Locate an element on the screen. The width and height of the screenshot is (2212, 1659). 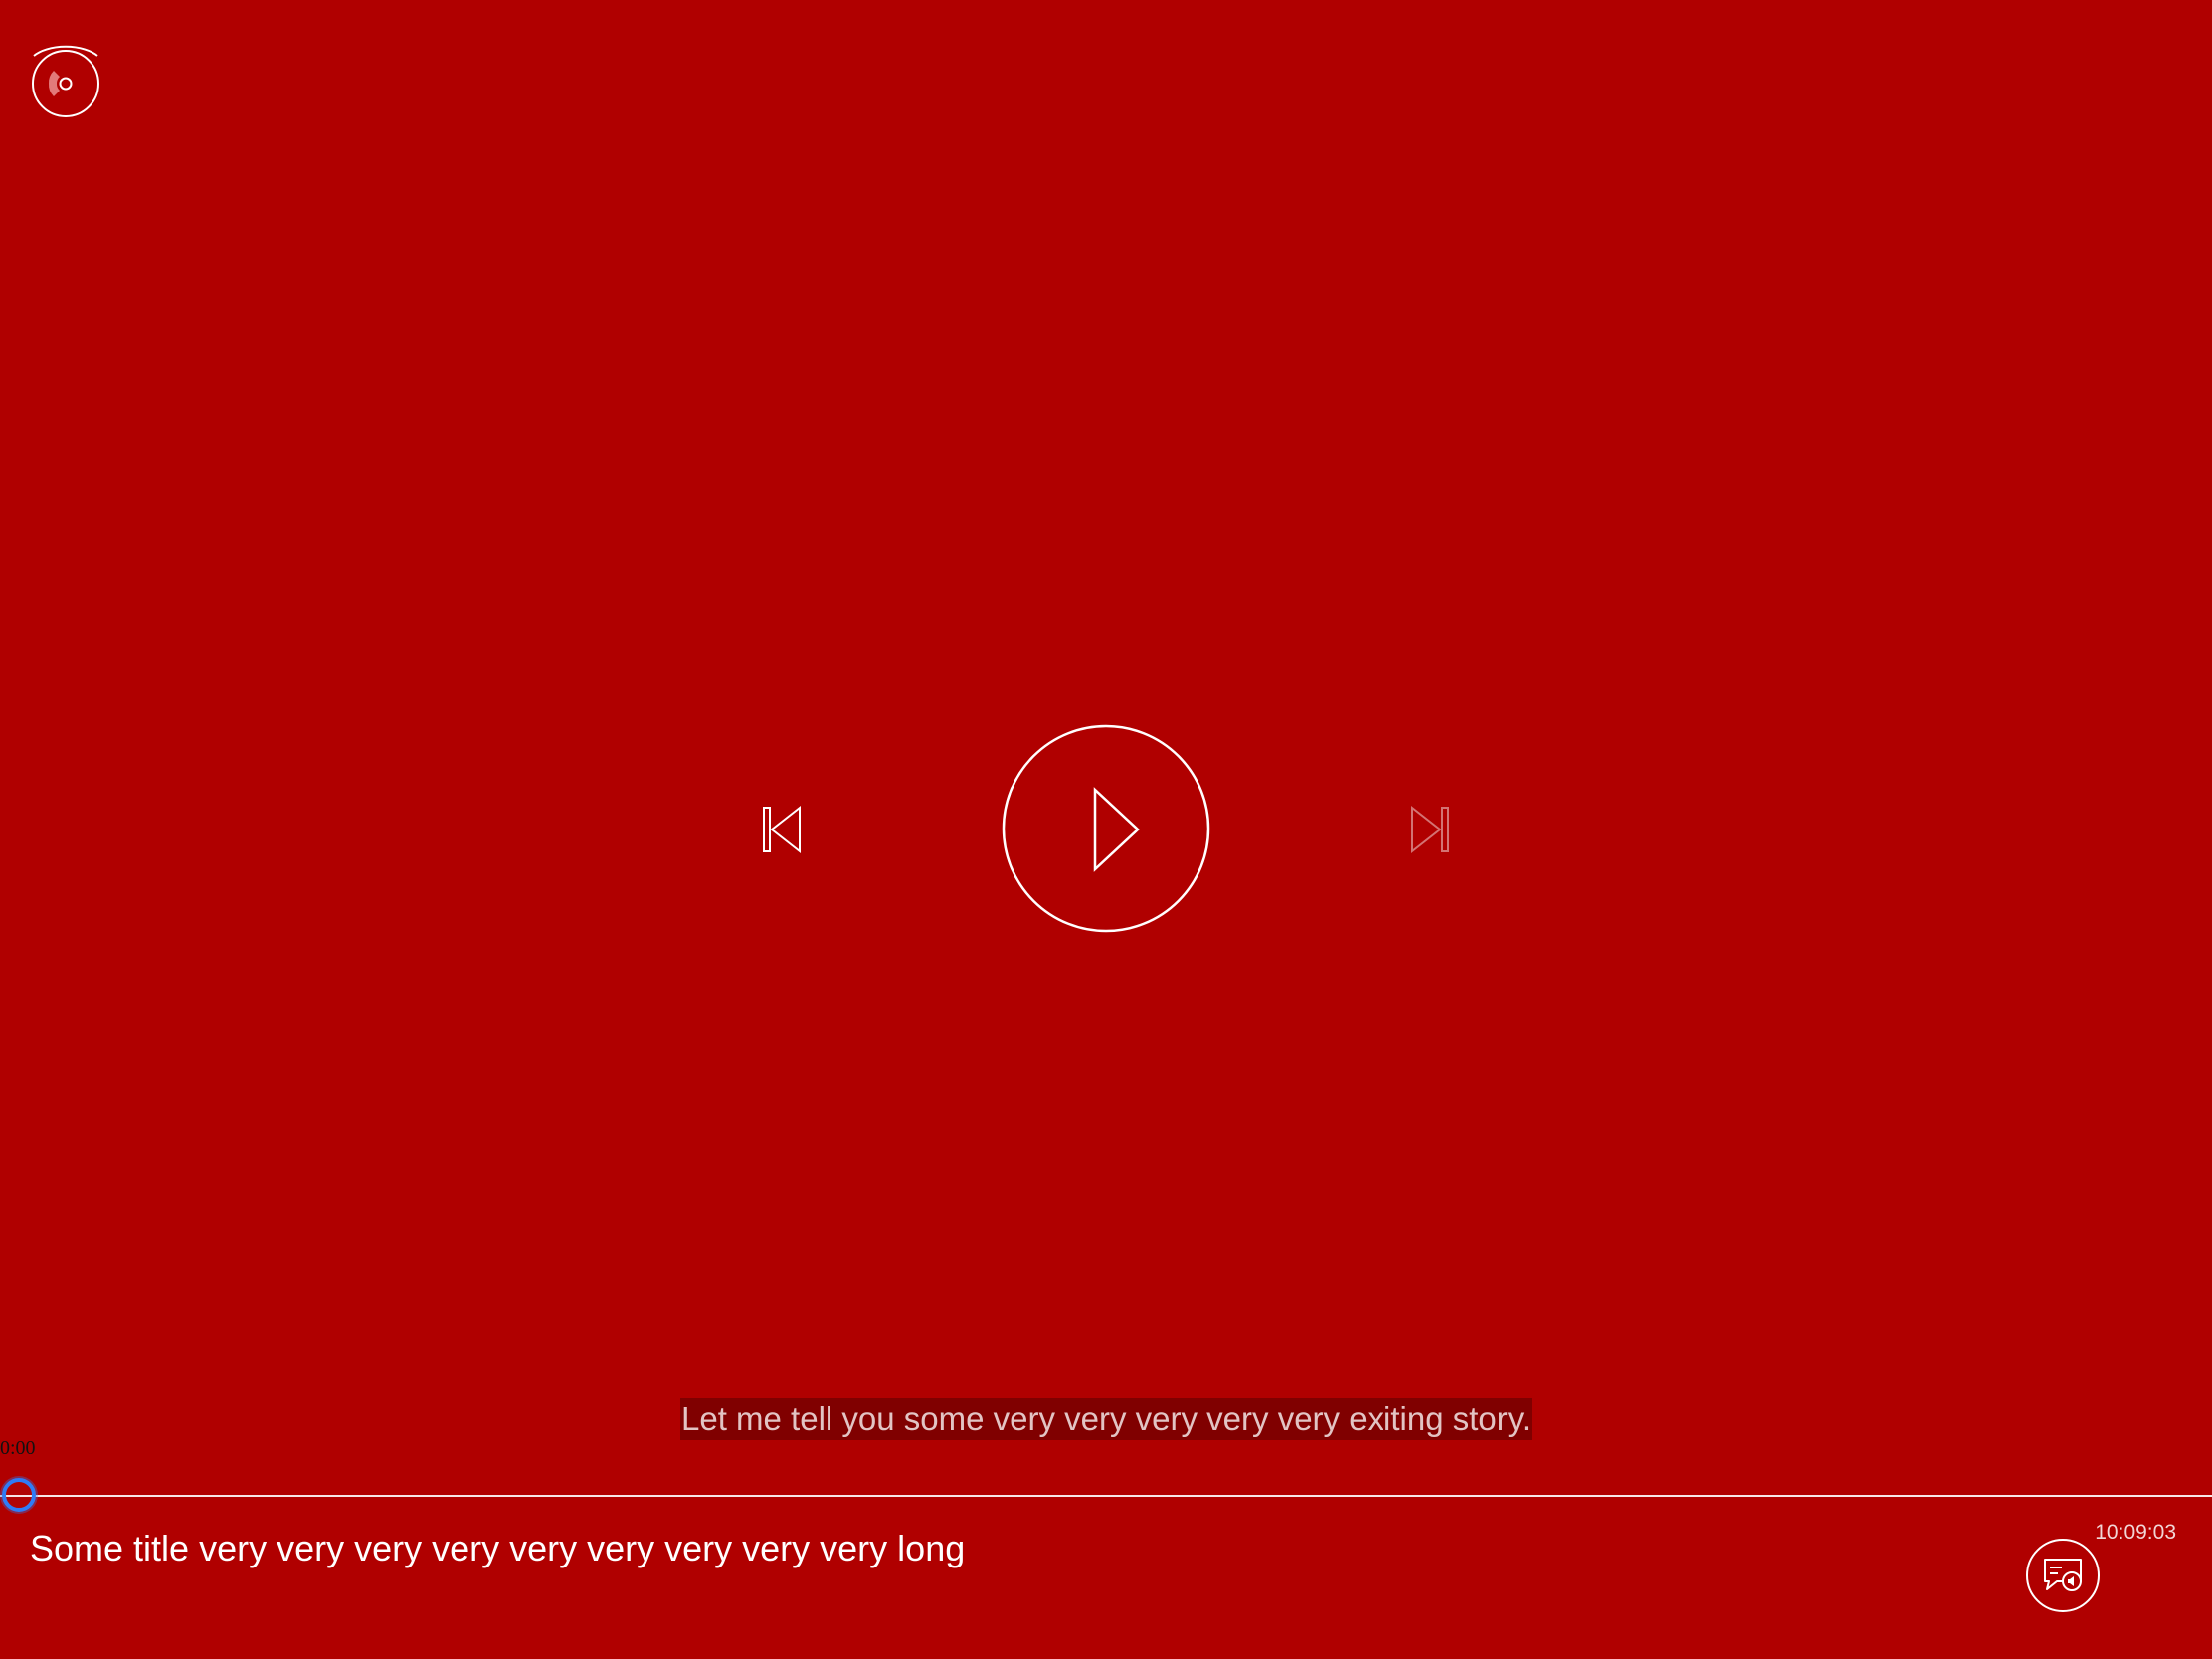
previous-button is located at coordinates (781, 829).